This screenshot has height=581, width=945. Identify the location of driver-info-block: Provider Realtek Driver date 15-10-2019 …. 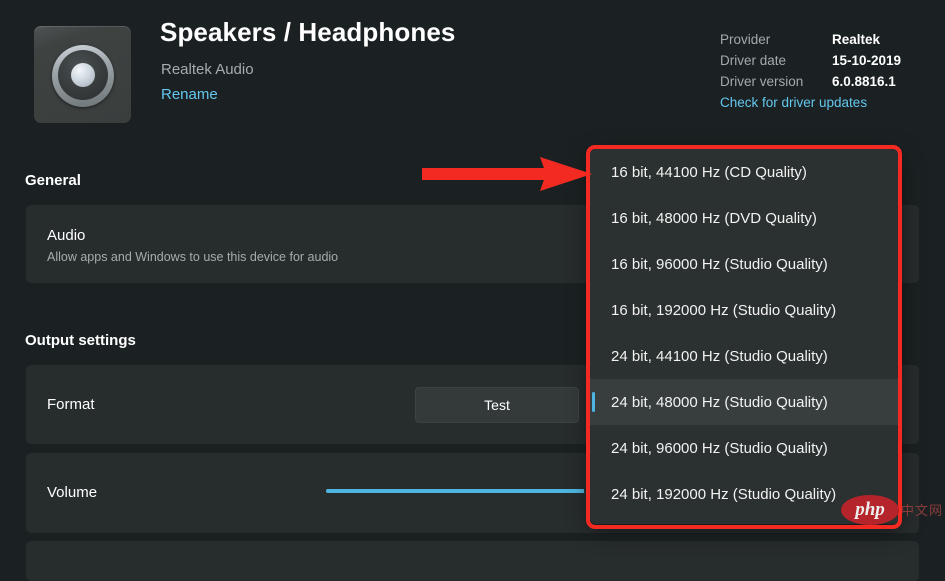
(832, 71).